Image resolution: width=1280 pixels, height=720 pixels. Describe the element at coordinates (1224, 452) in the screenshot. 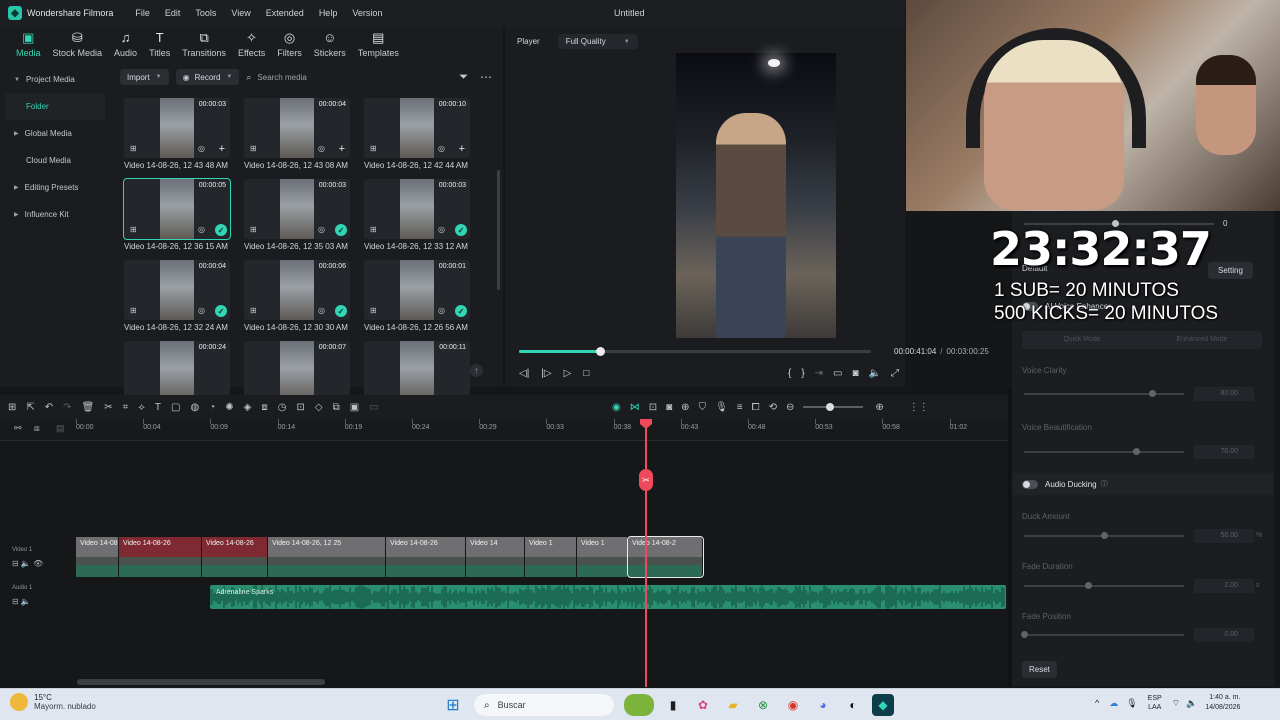

I see `voice-beautification-value: 70.00` at that location.